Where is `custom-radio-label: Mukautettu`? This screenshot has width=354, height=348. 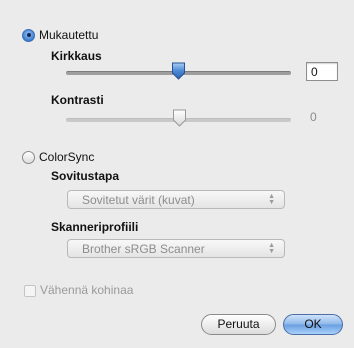 custom-radio-label: Mukautettu is located at coordinates (68, 35).